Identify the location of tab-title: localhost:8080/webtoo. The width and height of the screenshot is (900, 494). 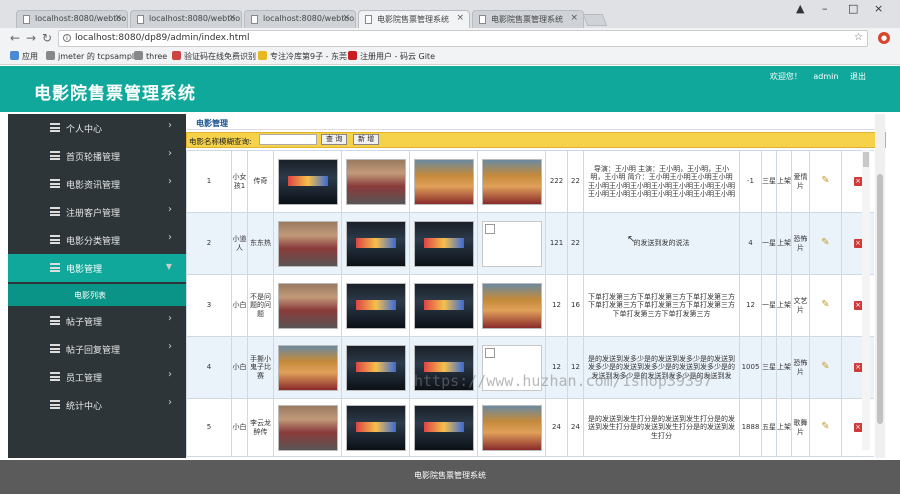
(81, 18).